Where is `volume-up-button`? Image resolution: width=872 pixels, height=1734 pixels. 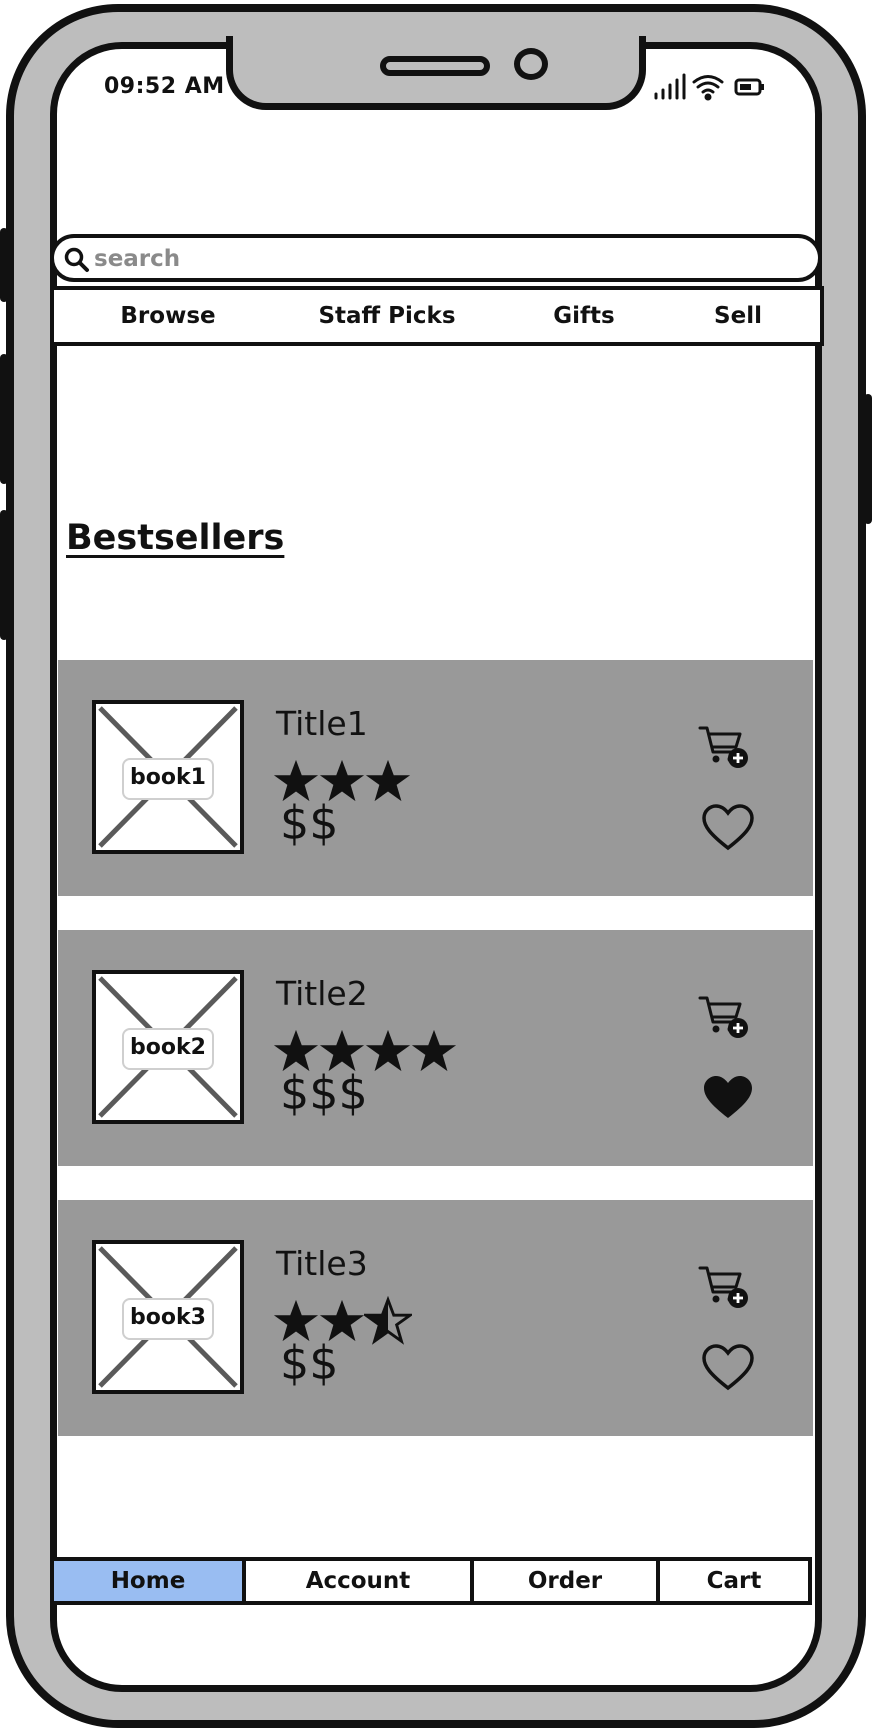
volume-up-button is located at coordinates (4, 419).